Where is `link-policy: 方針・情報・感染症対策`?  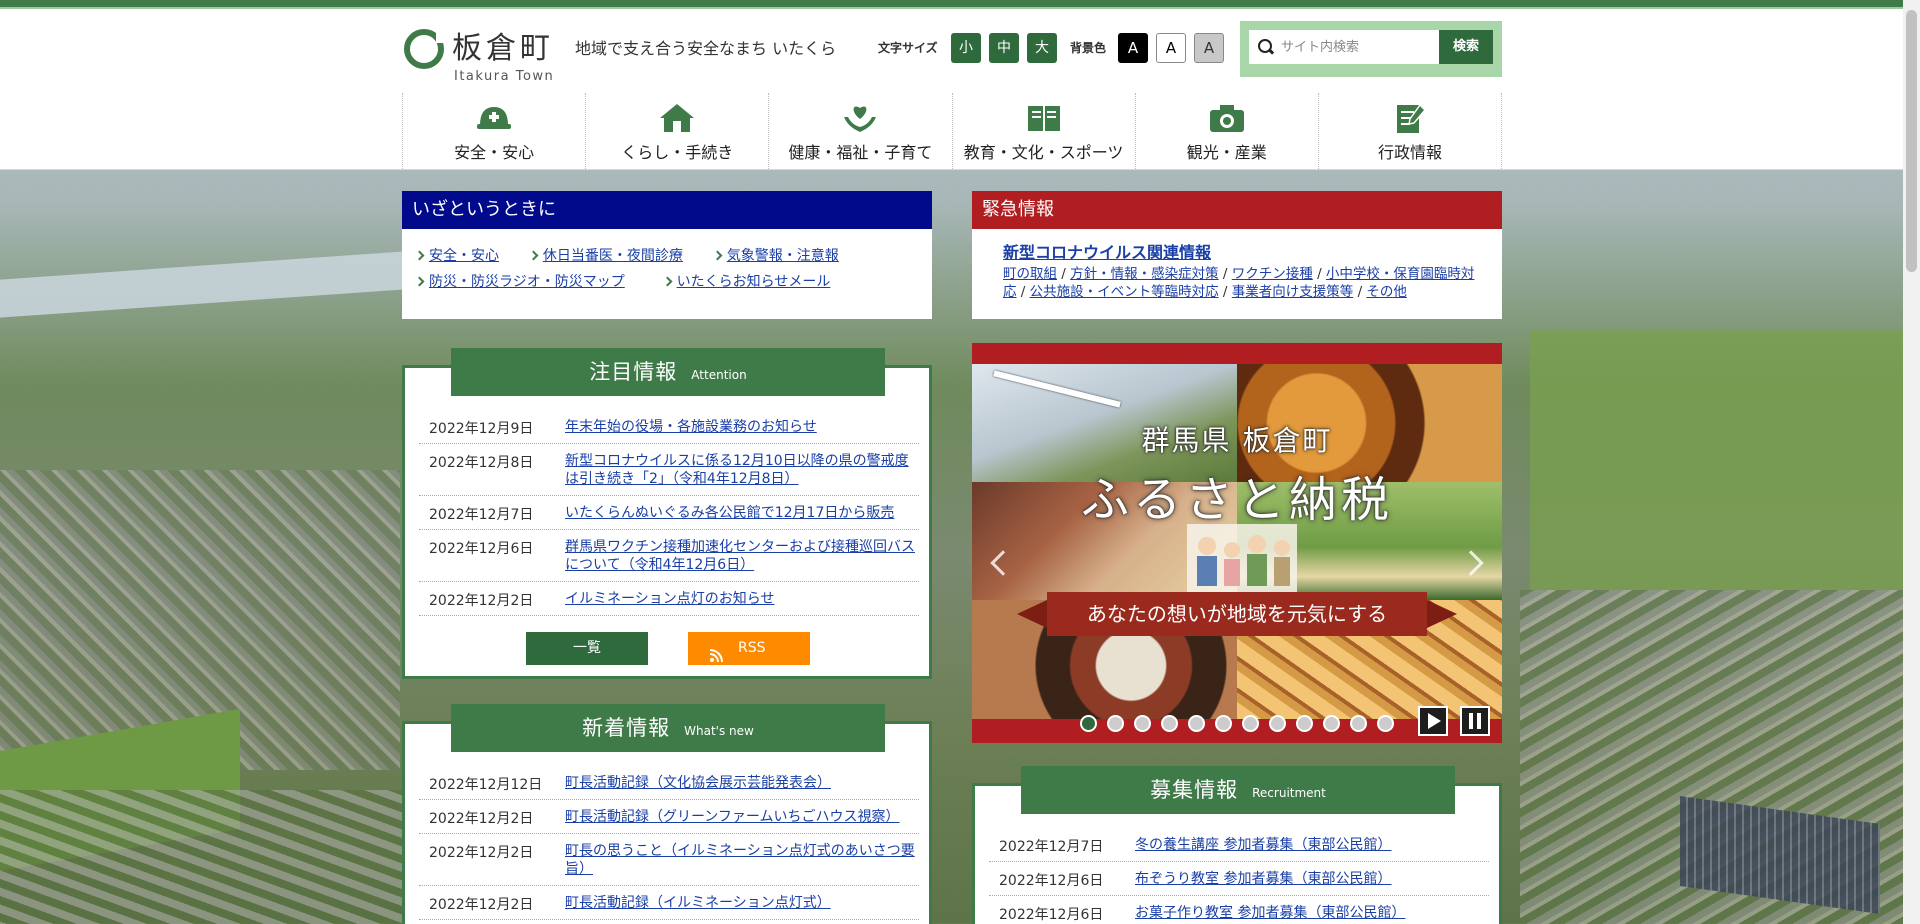
link-policy: 方針・情報・感染症対策 is located at coordinates (1144, 274).